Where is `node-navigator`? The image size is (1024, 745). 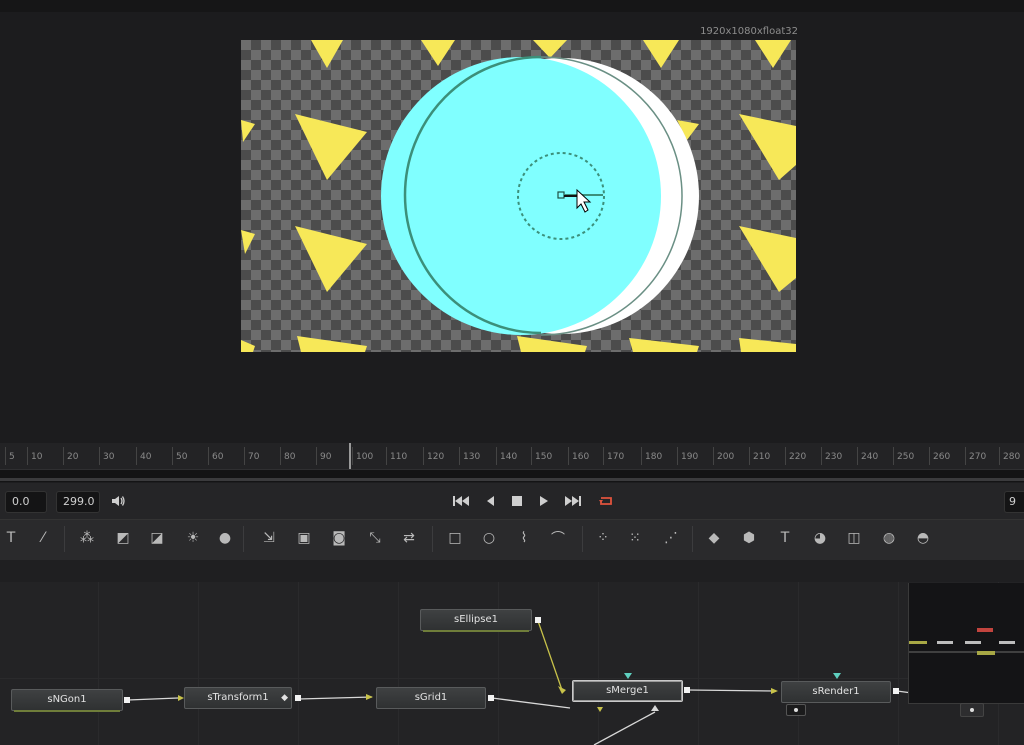
node-navigator is located at coordinates (966, 643).